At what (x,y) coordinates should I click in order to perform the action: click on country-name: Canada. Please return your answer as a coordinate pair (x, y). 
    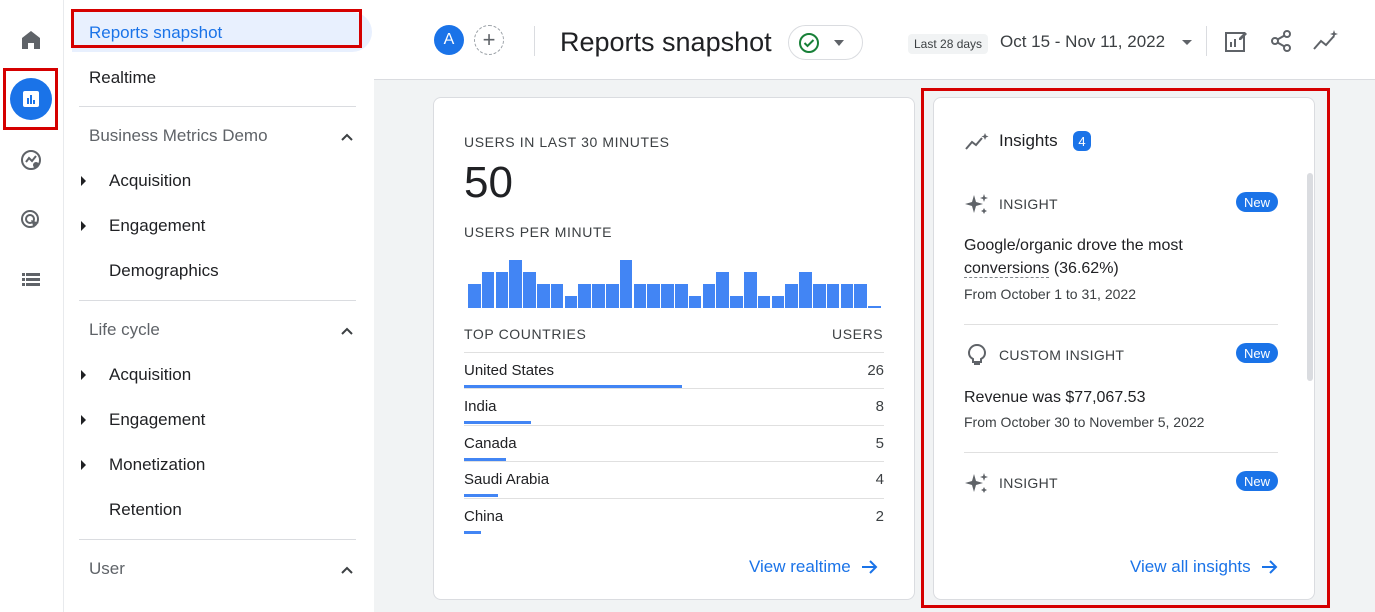
    Looking at the image, I should click on (490, 443).